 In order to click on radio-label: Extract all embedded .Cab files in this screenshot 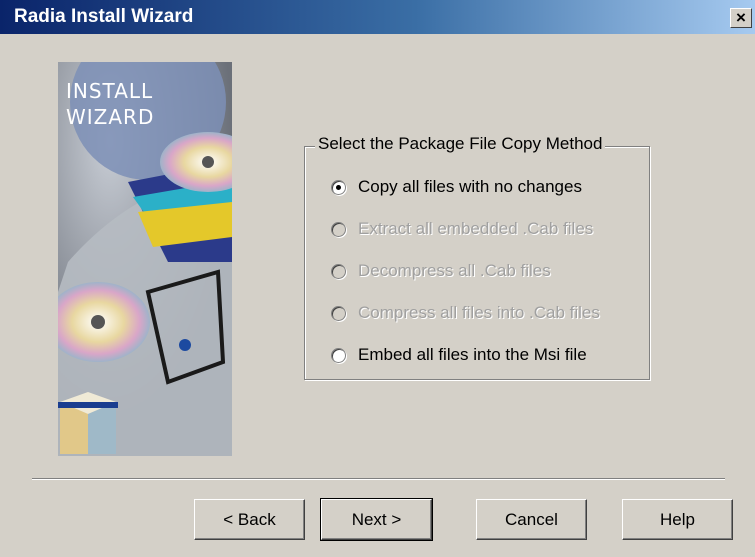, I will do `click(476, 228)`.